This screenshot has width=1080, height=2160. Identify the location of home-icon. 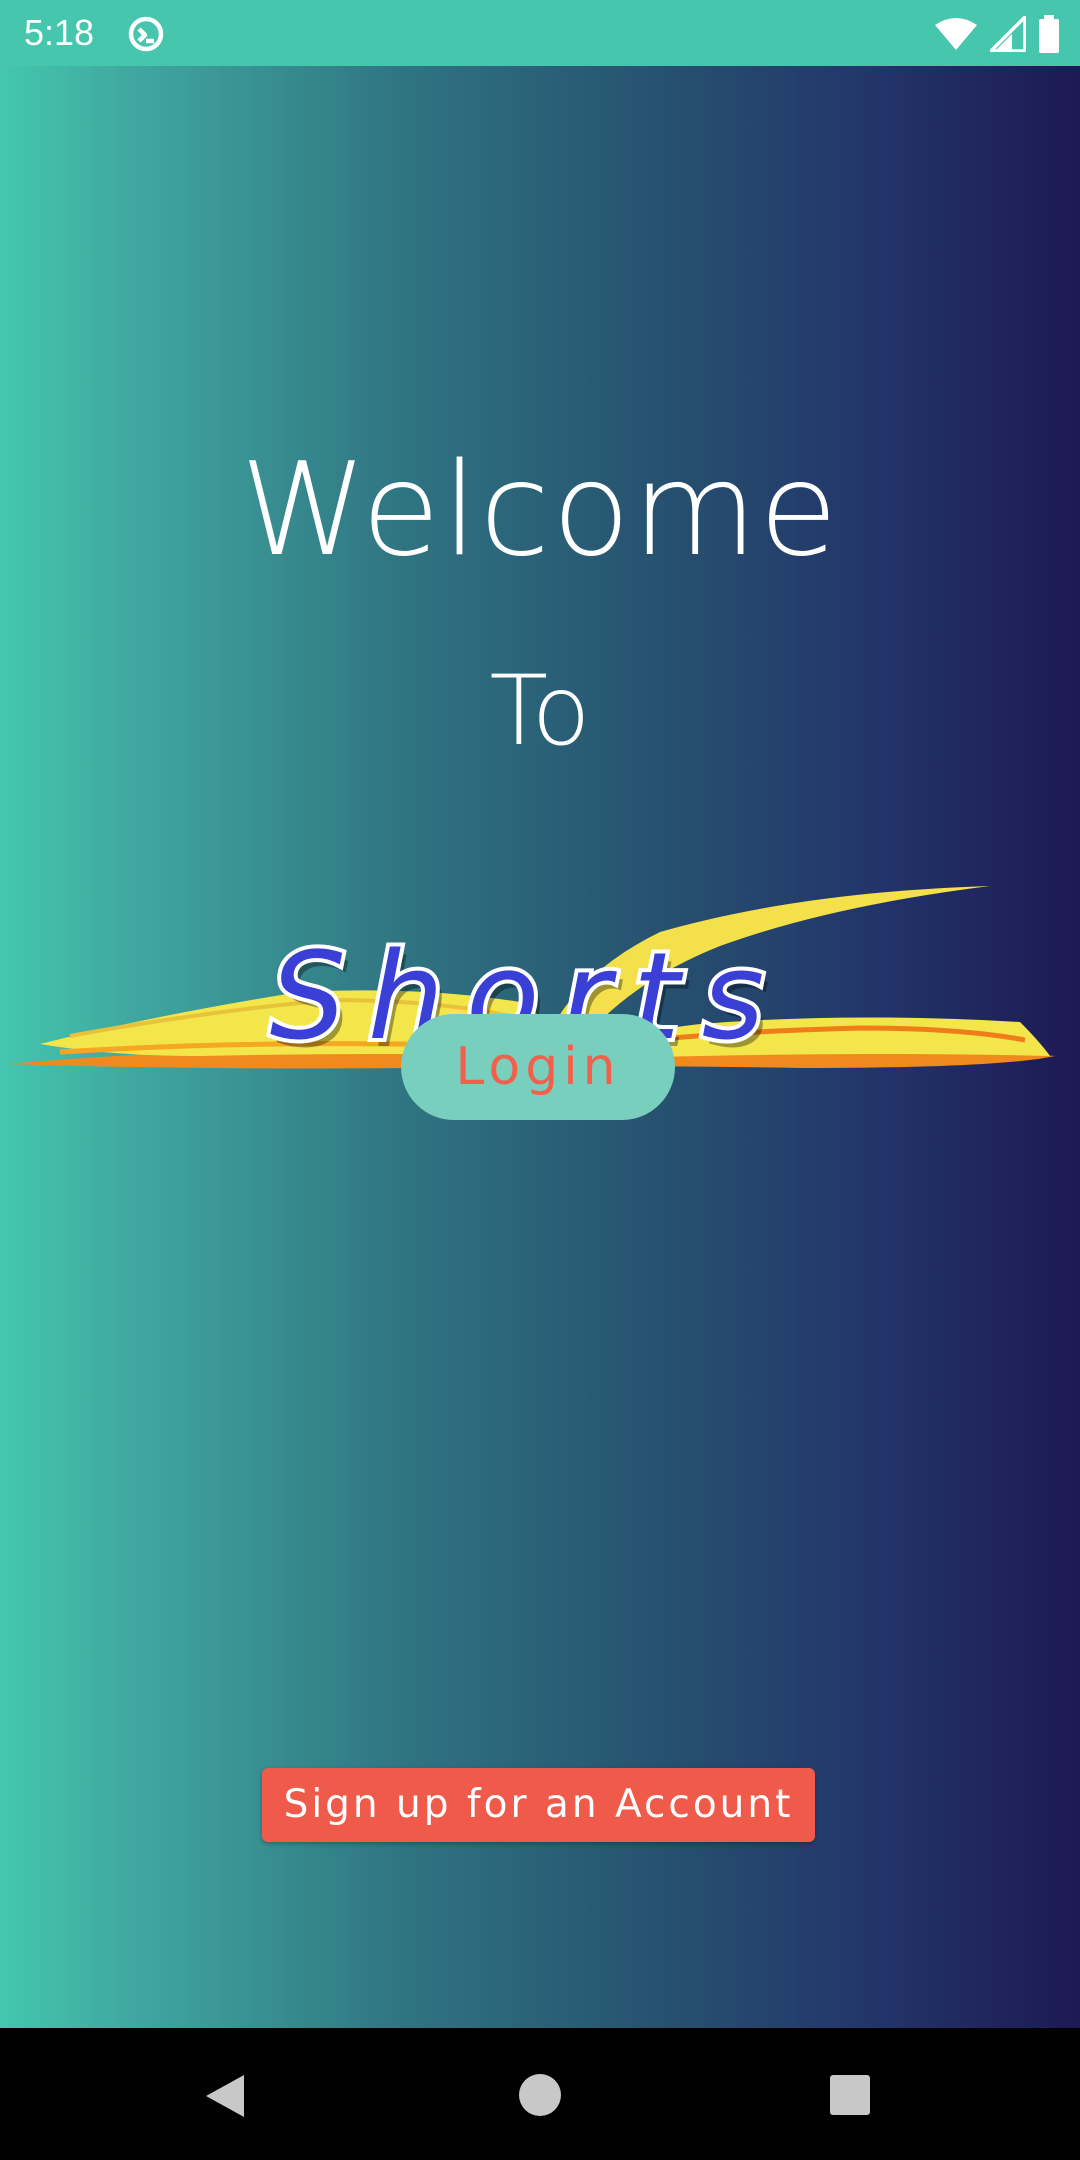
(540, 2095).